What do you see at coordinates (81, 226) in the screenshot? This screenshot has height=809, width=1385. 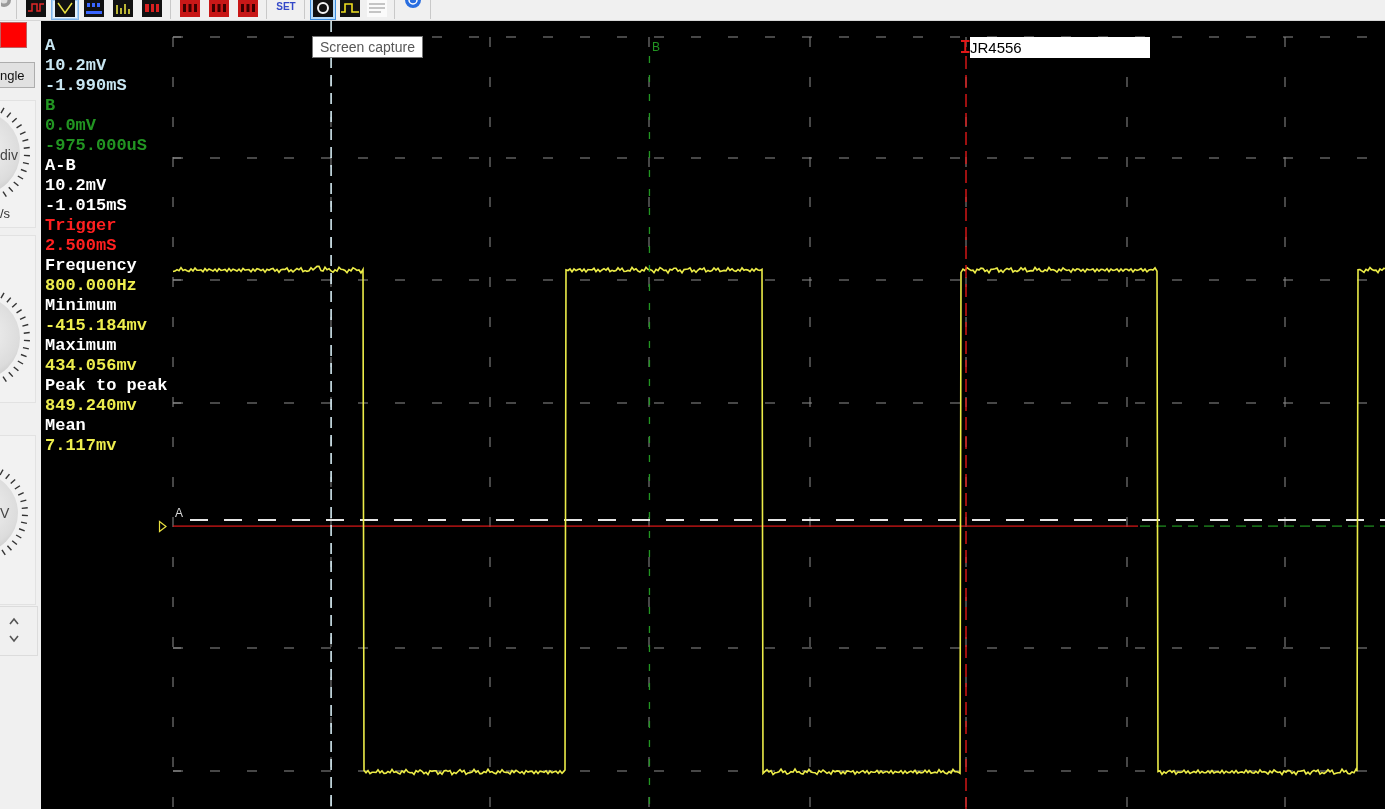 I see `readout-label: Trigger` at bounding box center [81, 226].